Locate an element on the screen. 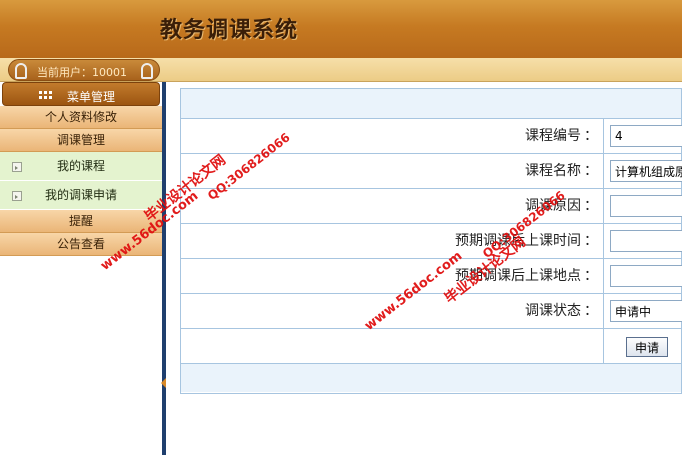 The width and height of the screenshot is (682, 455). status-input is located at coordinates (646, 311).